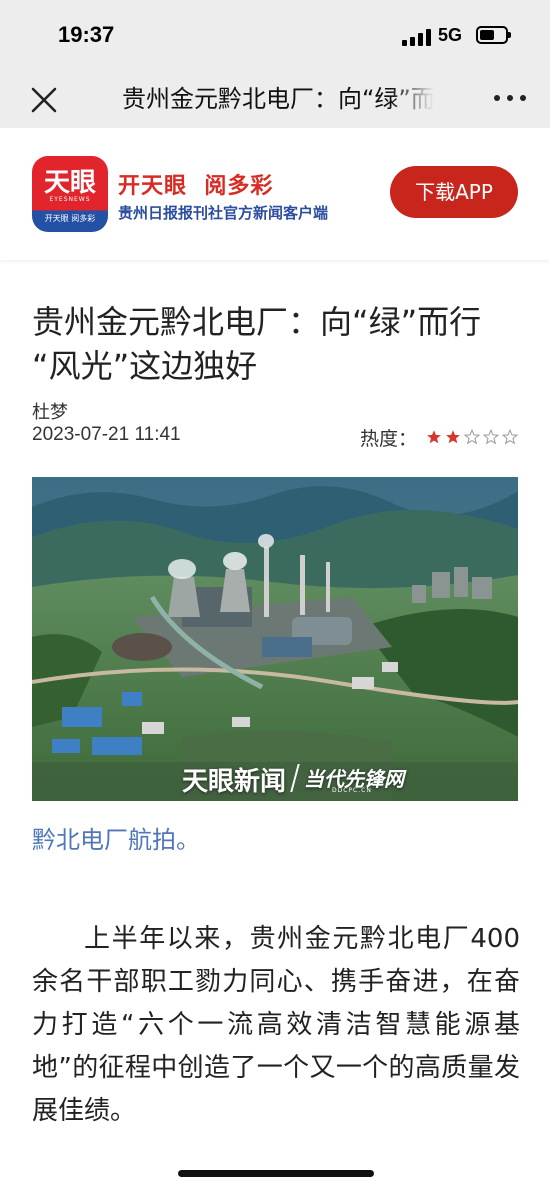 Image resolution: width=550 pixels, height=1190 pixels. Describe the element at coordinates (510, 99) in the screenshot. I see `more-icon` at that location.